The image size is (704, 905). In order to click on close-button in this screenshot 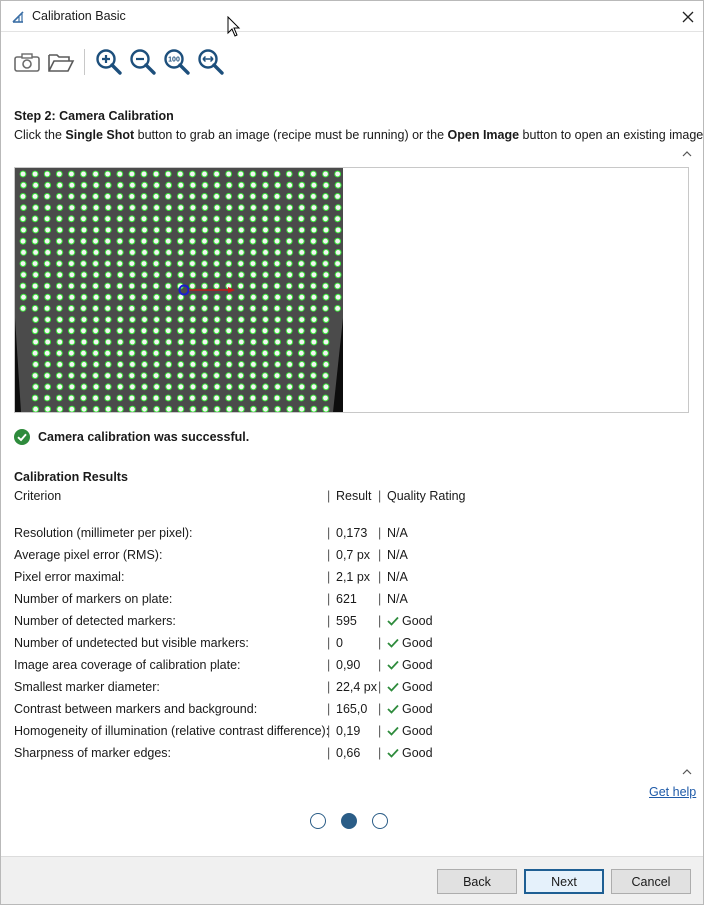, I will do `click(688, 17)`.